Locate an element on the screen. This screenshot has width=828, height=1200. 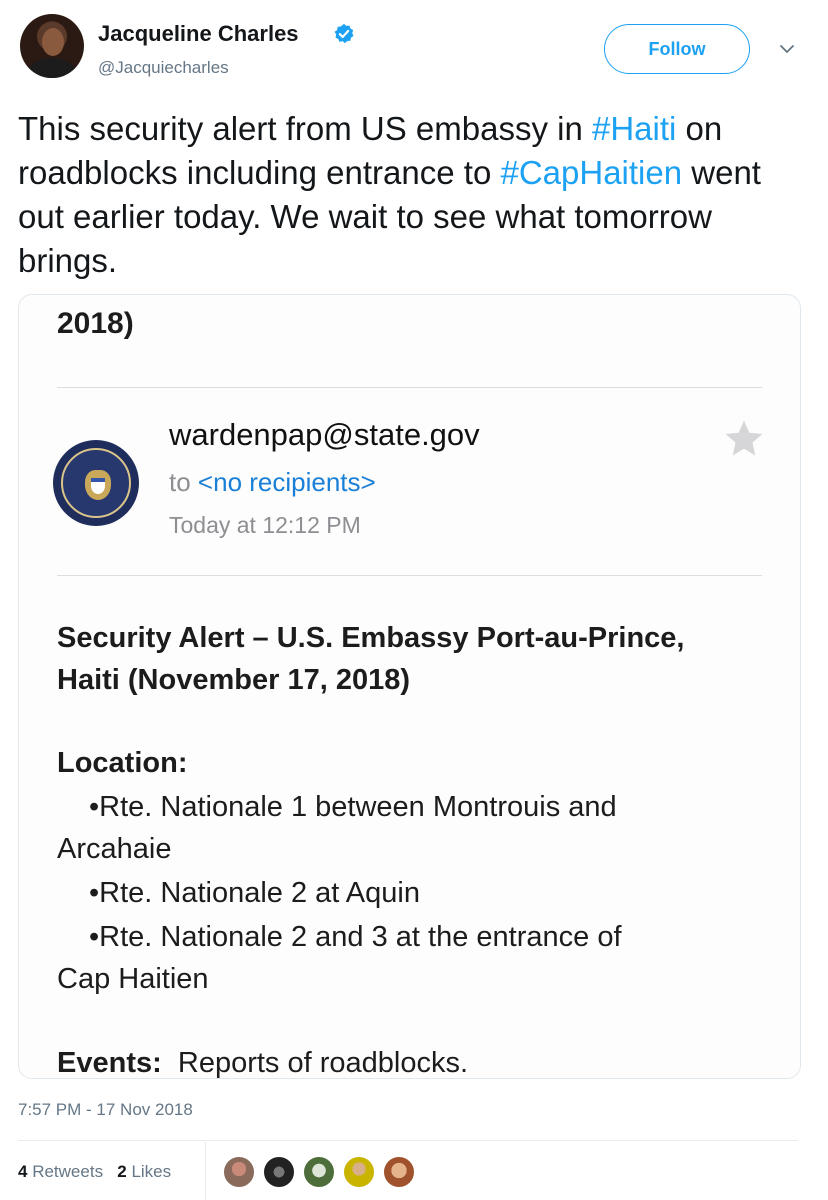
embassy-seal-icon is located at coordinates (96, 483).